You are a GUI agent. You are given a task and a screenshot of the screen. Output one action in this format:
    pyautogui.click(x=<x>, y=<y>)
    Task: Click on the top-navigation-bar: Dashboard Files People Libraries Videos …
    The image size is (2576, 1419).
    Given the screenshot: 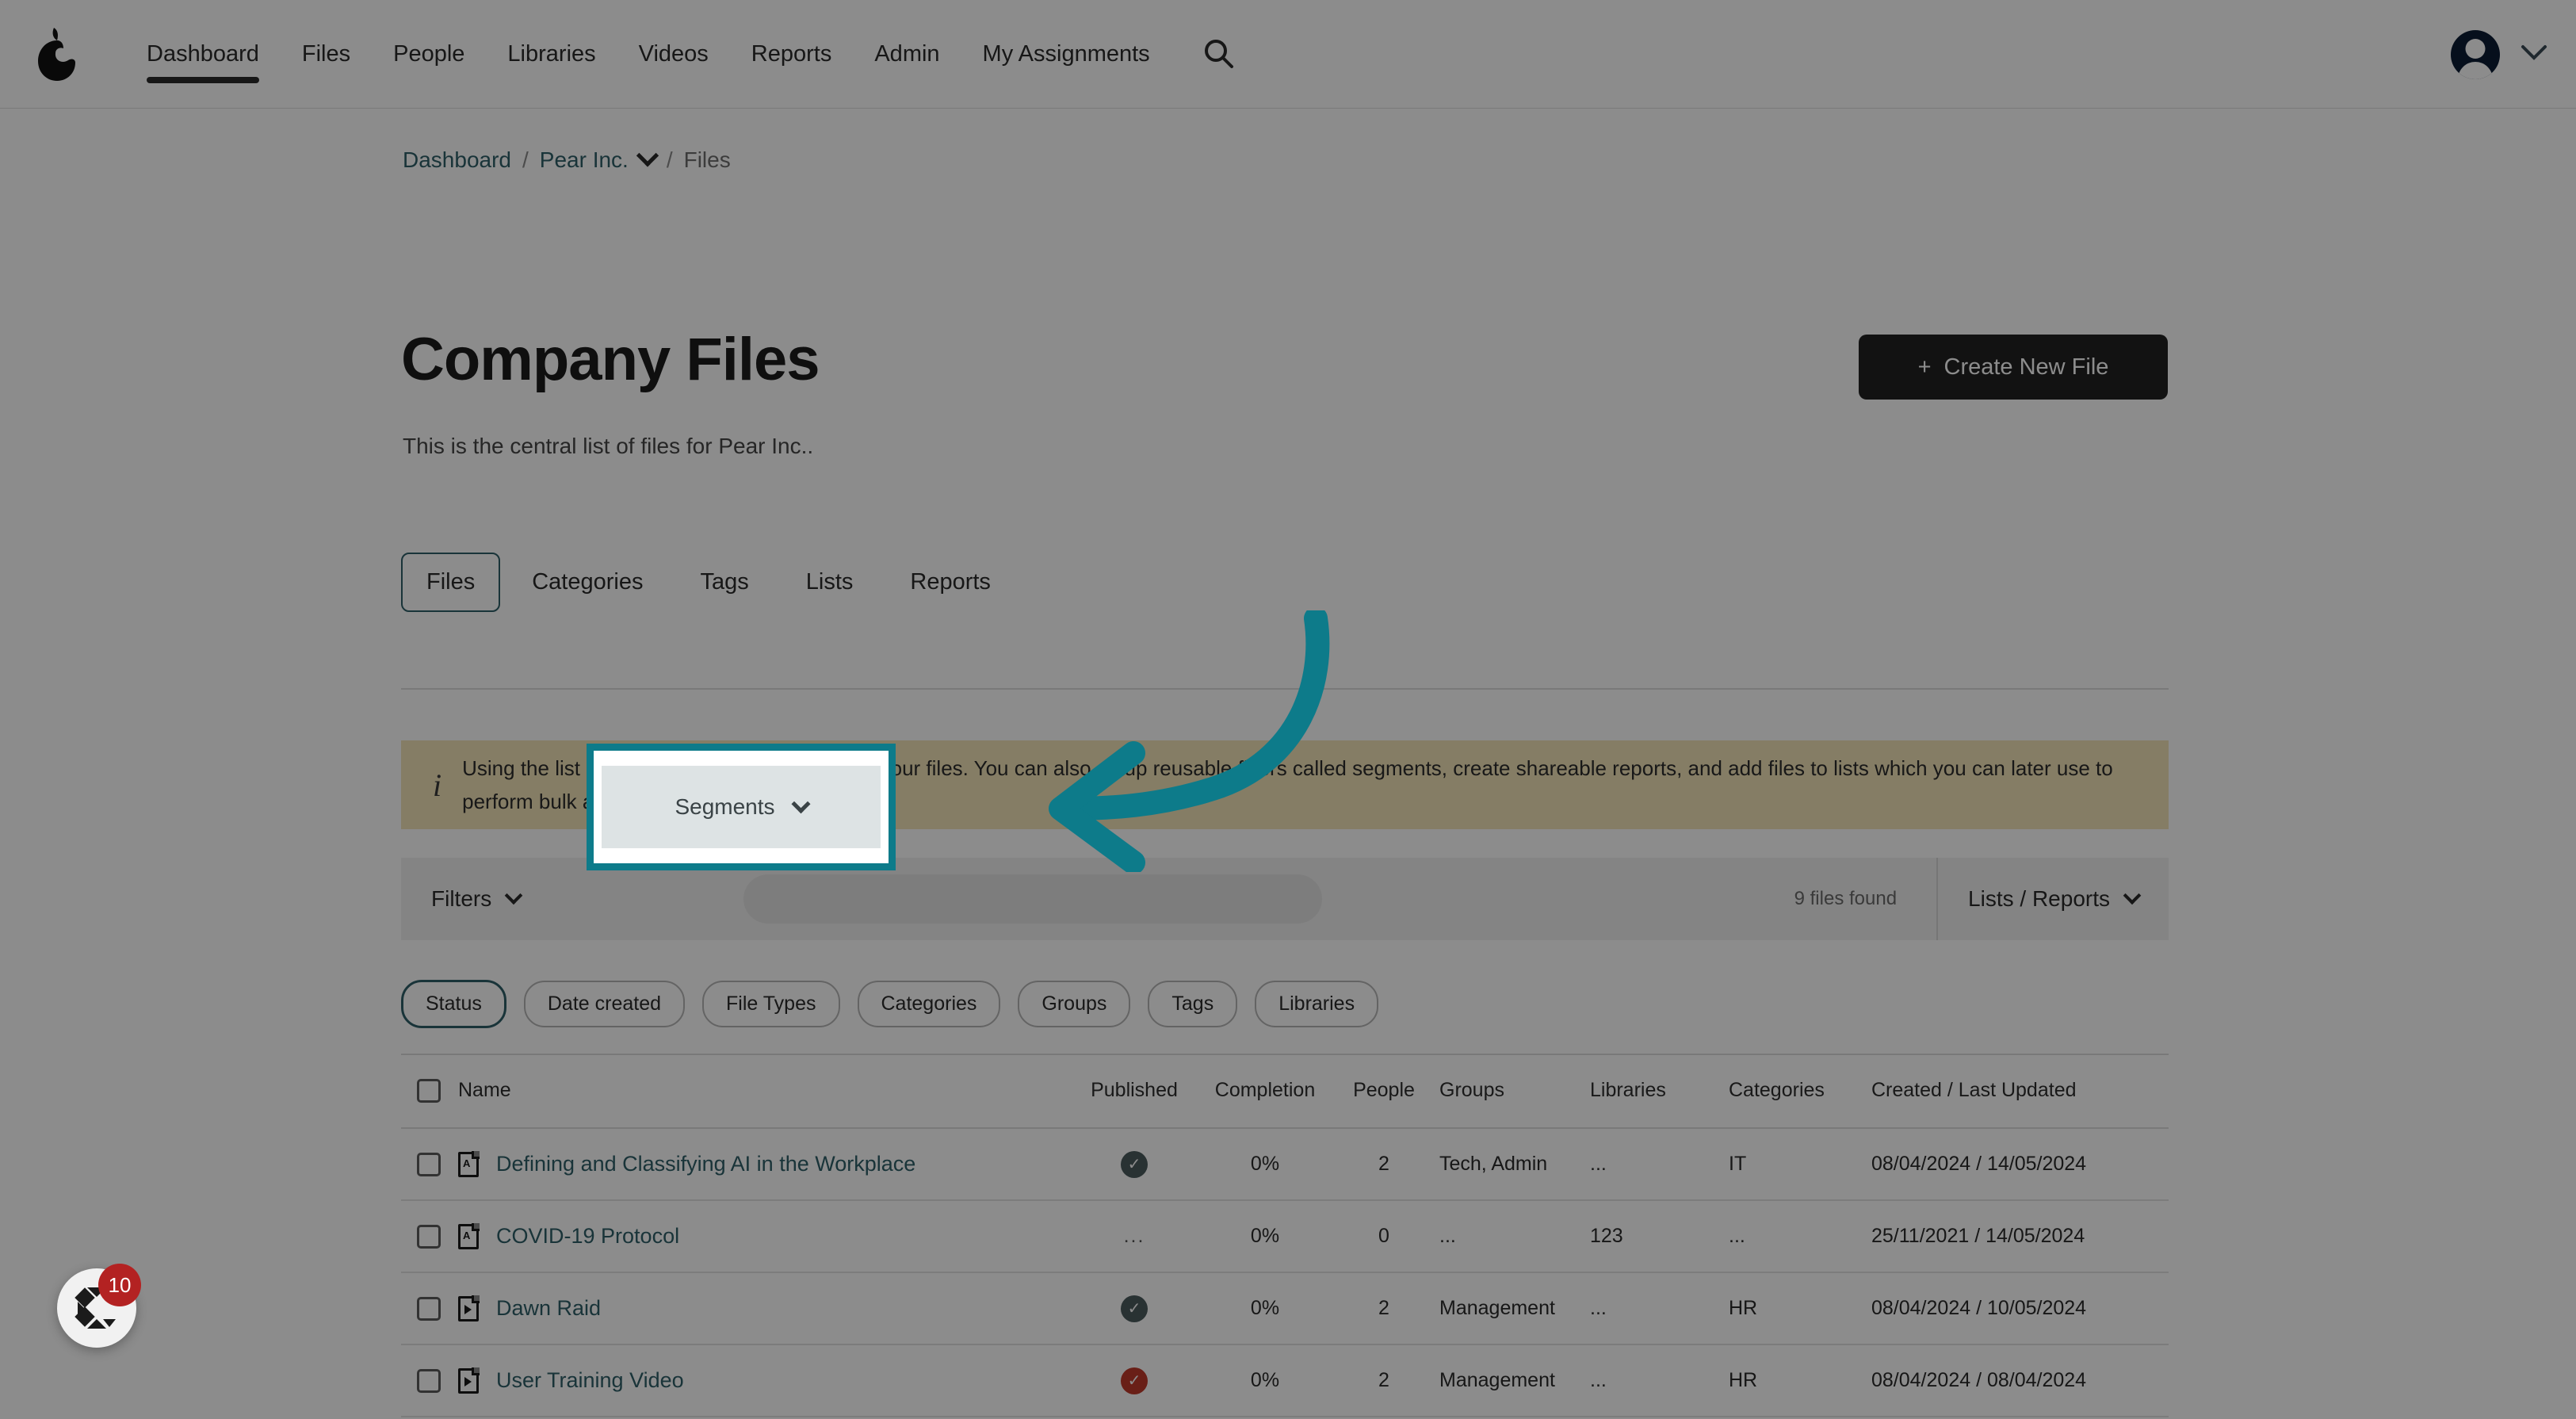 What is the action you would take?
    pyautogui.click(x=1288, y=55)
    